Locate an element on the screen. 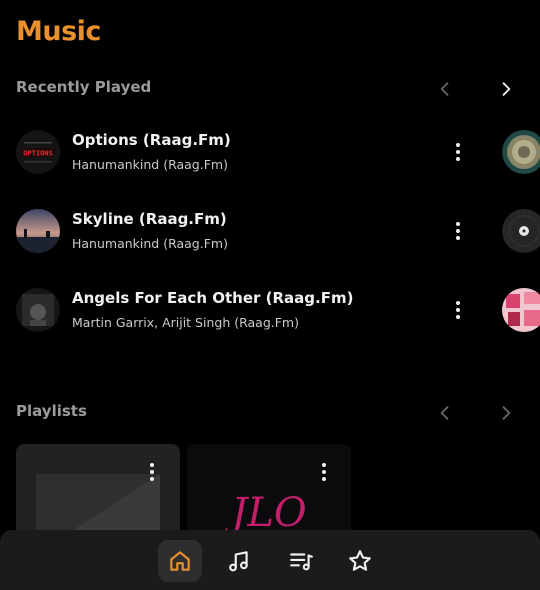  track-row: Skyline (Raag.Fm) Hanumankind (Raag.Fm) is located at coordinates (278, 230).